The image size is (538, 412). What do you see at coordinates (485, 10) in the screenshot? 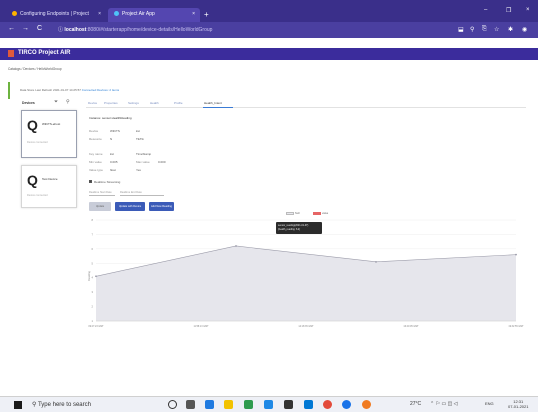
I see `minimize-icon: –` at bounding box center [485, 10].